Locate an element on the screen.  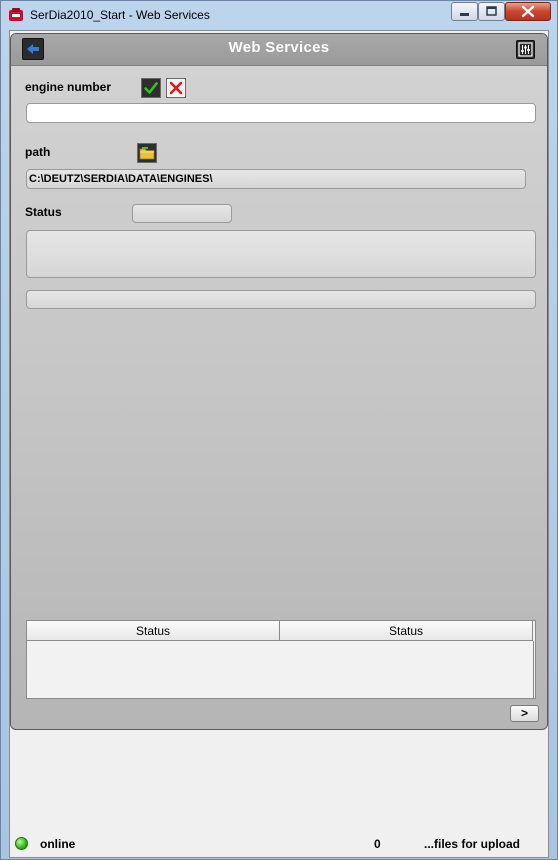
engine-number-label: engine number is located at coordinates (68, 87).